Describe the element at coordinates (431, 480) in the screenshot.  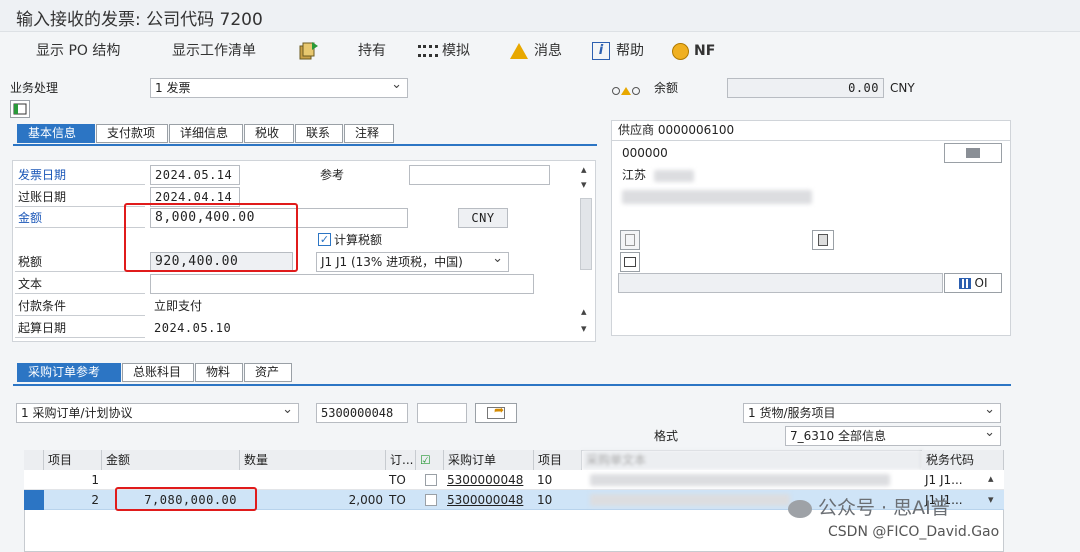
I see `row1-checkbox` at that location.